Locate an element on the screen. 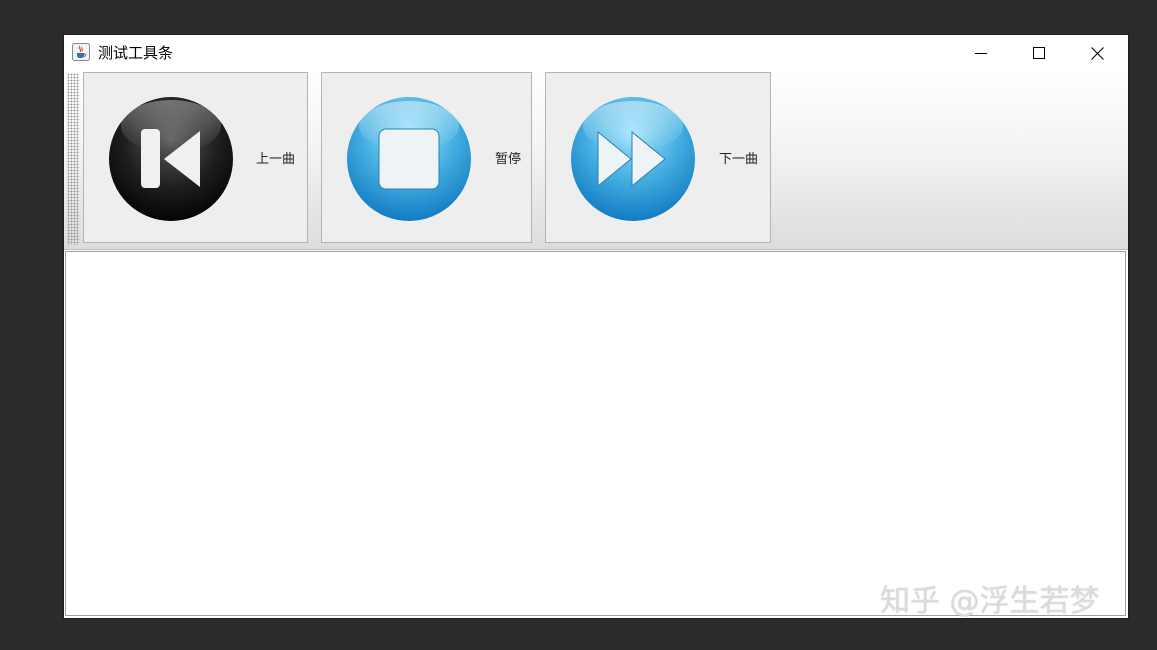  previous-track-button: 上一曲 is located at coordinates (195, 157).